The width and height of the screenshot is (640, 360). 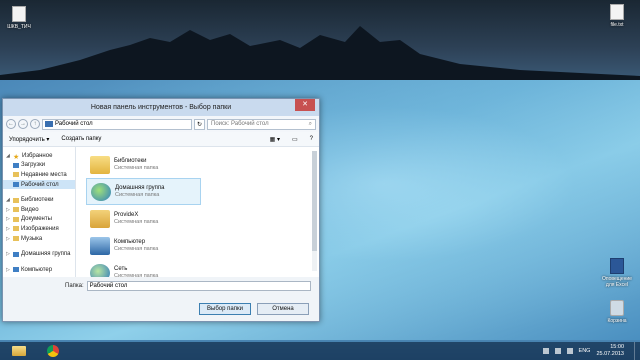 What do you see at coordinates (100, 218) in the screenshot?
I see `user-folder-icon` at bounding box center [100, 218].